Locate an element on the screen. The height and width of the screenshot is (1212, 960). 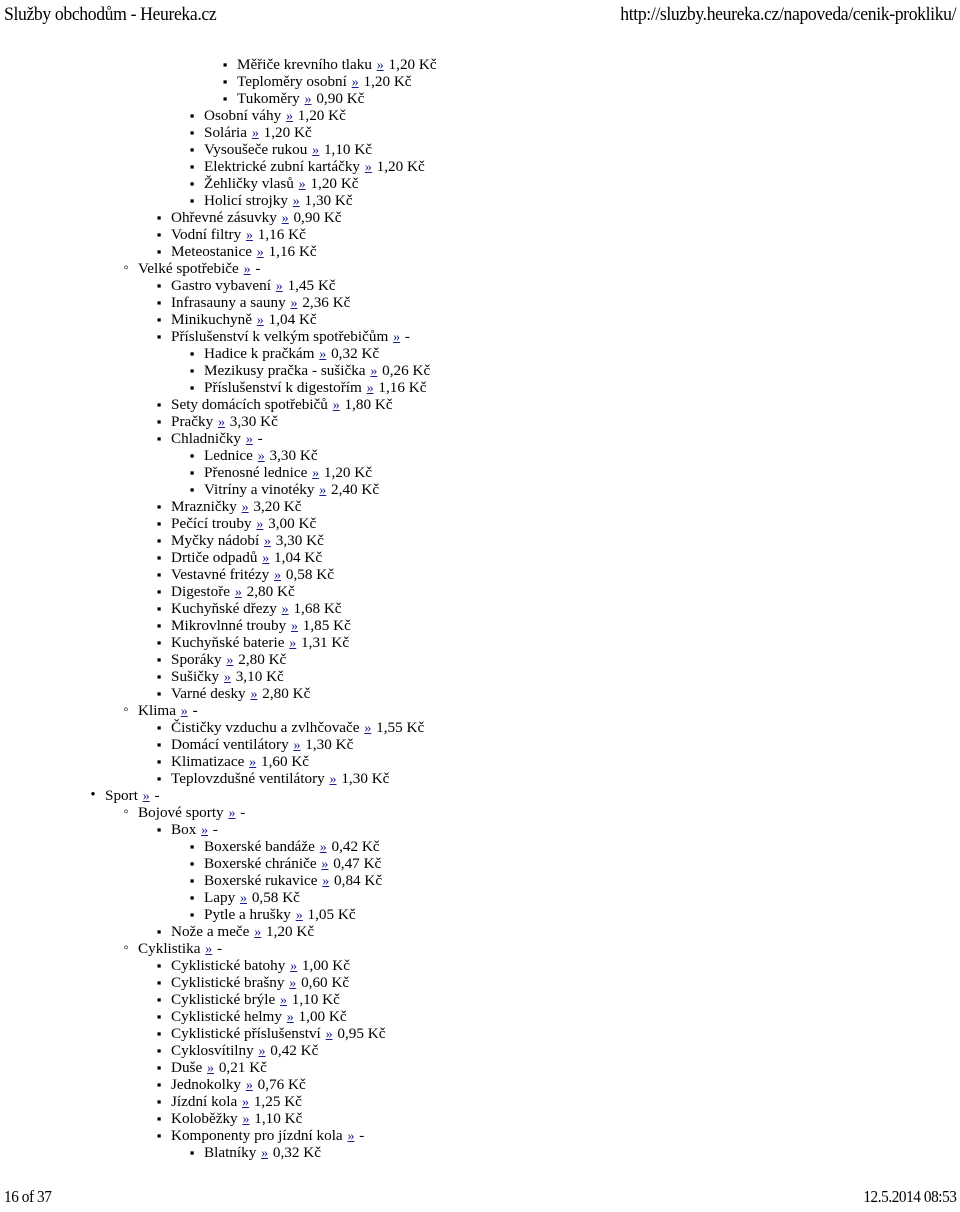
outline-row: ▪ Cyklistické batohy » 1,00 Kč is located at coordinates (480, 965).